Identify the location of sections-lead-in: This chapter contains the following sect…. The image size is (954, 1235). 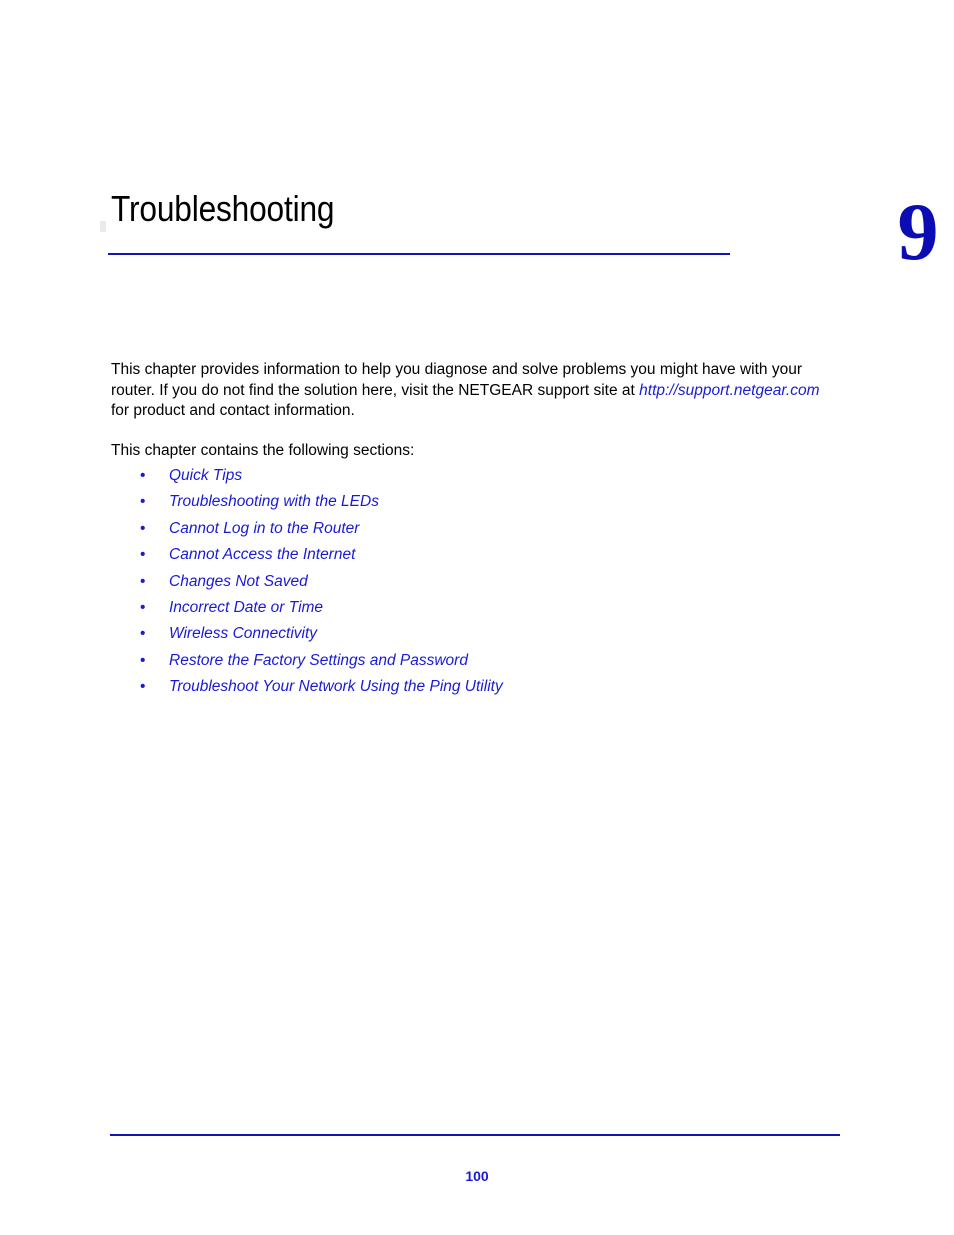
(263, 450).